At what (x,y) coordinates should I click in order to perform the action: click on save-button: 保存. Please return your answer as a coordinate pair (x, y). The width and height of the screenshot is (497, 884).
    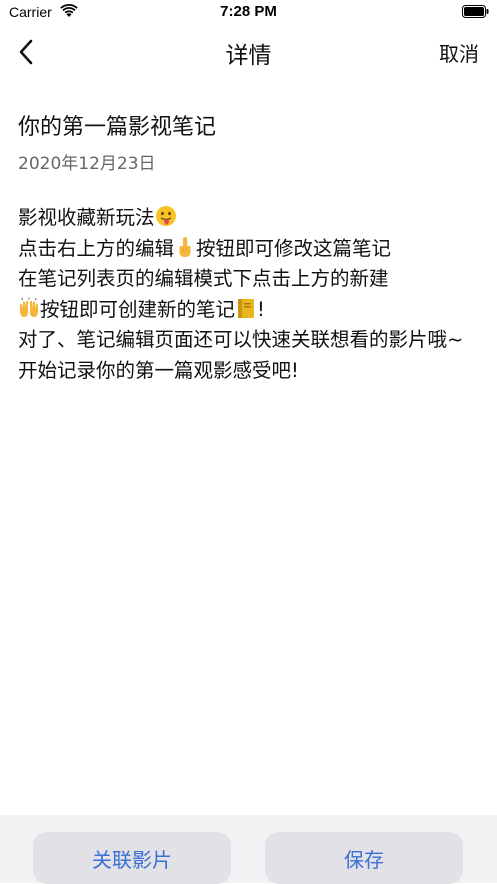
    Looking at the image, I should click on (364, 858).